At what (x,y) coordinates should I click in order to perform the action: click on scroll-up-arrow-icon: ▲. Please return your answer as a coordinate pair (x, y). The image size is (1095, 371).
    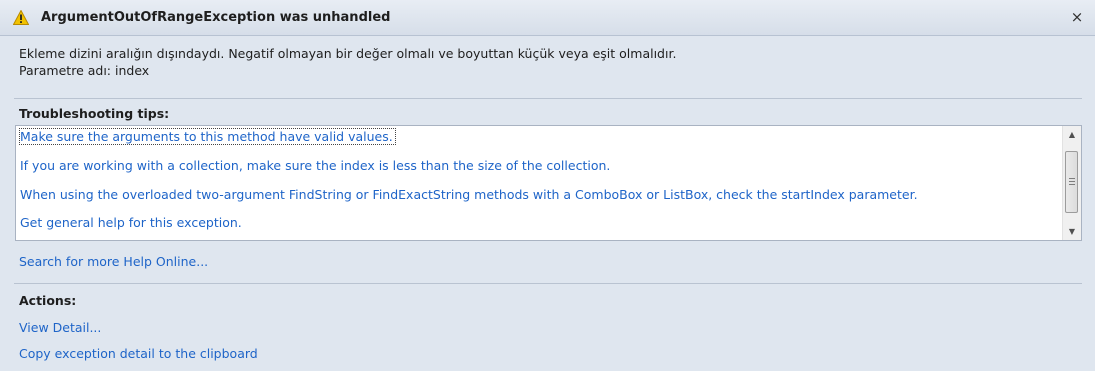
    Looking at the image, I should click on (1072, 134).